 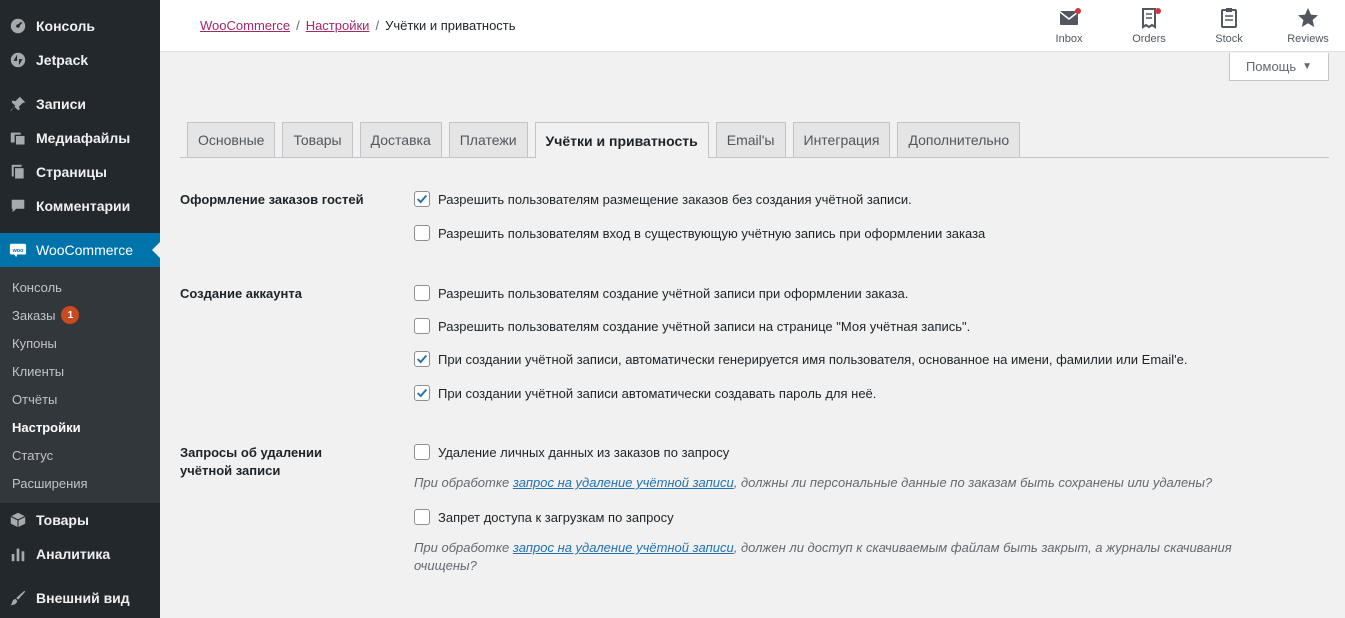 I want to click on menu-label: Комментарии, so click(x=83, y=206).